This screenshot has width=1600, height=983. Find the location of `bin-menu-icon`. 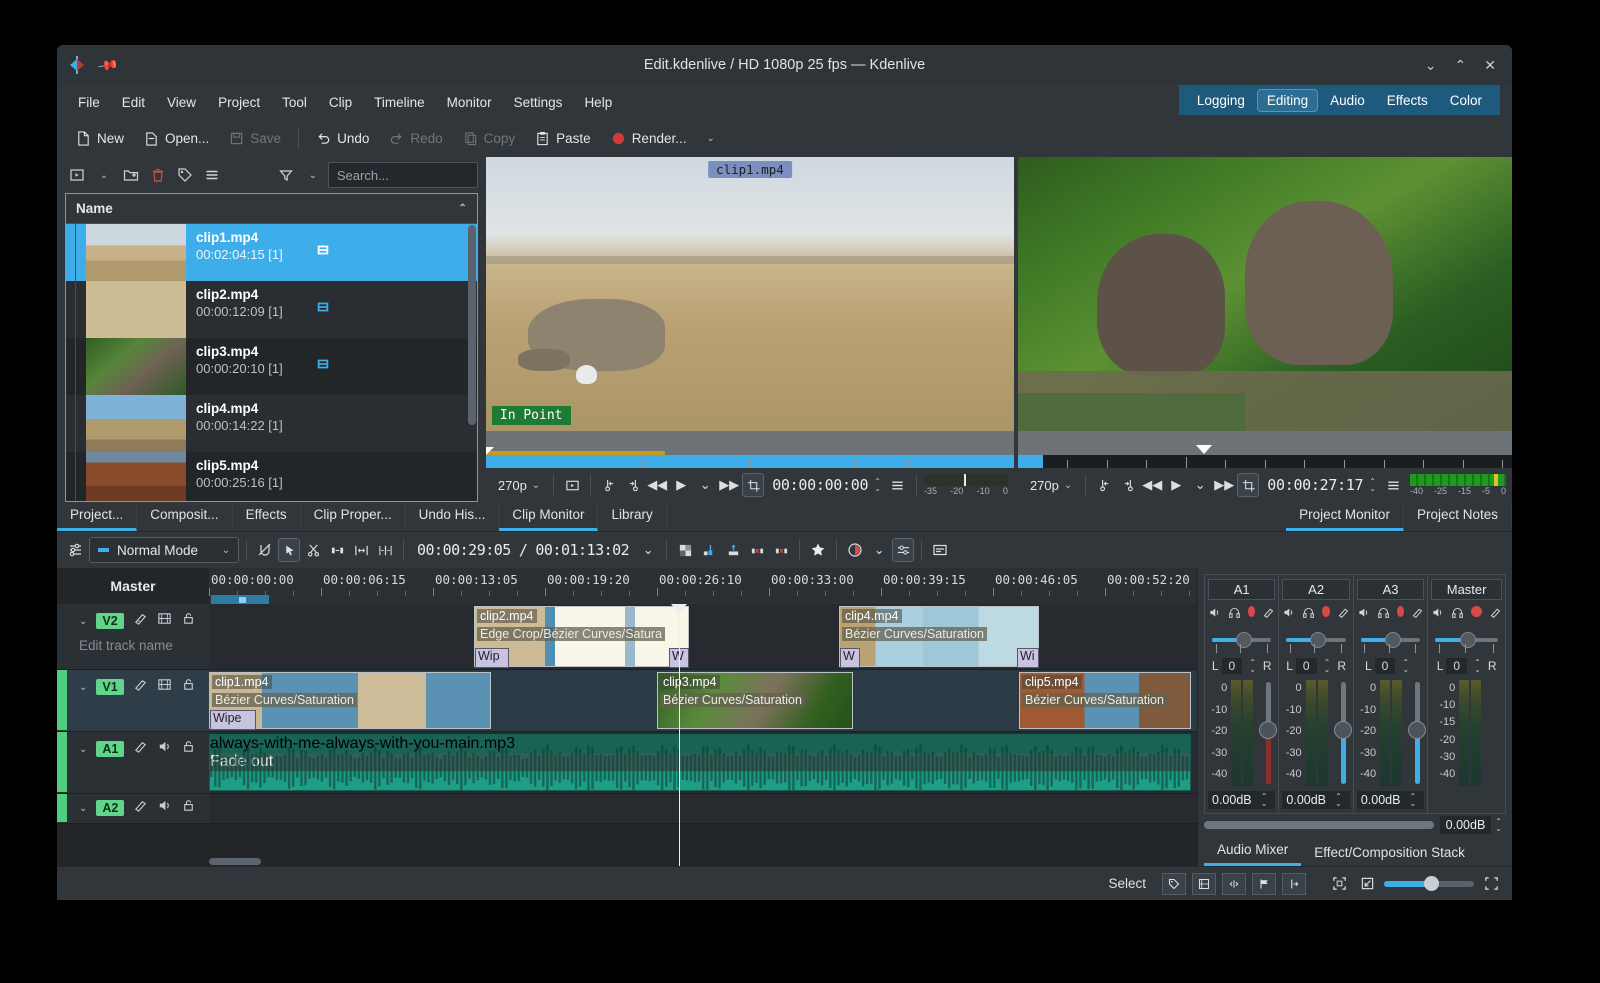

bin-menu-icon is located at coordinates (212, 175).